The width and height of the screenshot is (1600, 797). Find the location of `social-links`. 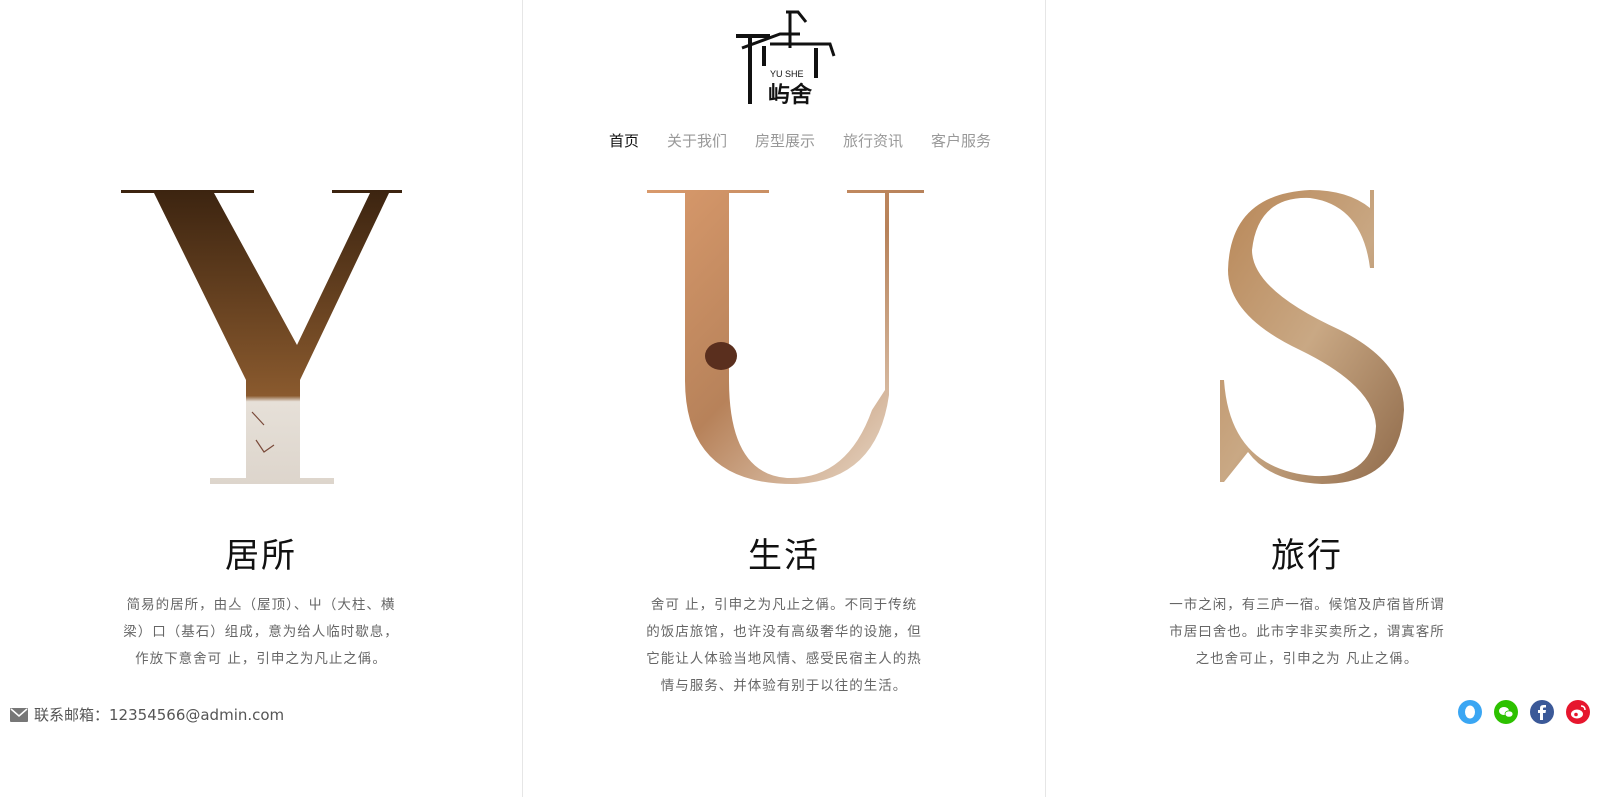

social-links is located at coordinates (1524, 712).